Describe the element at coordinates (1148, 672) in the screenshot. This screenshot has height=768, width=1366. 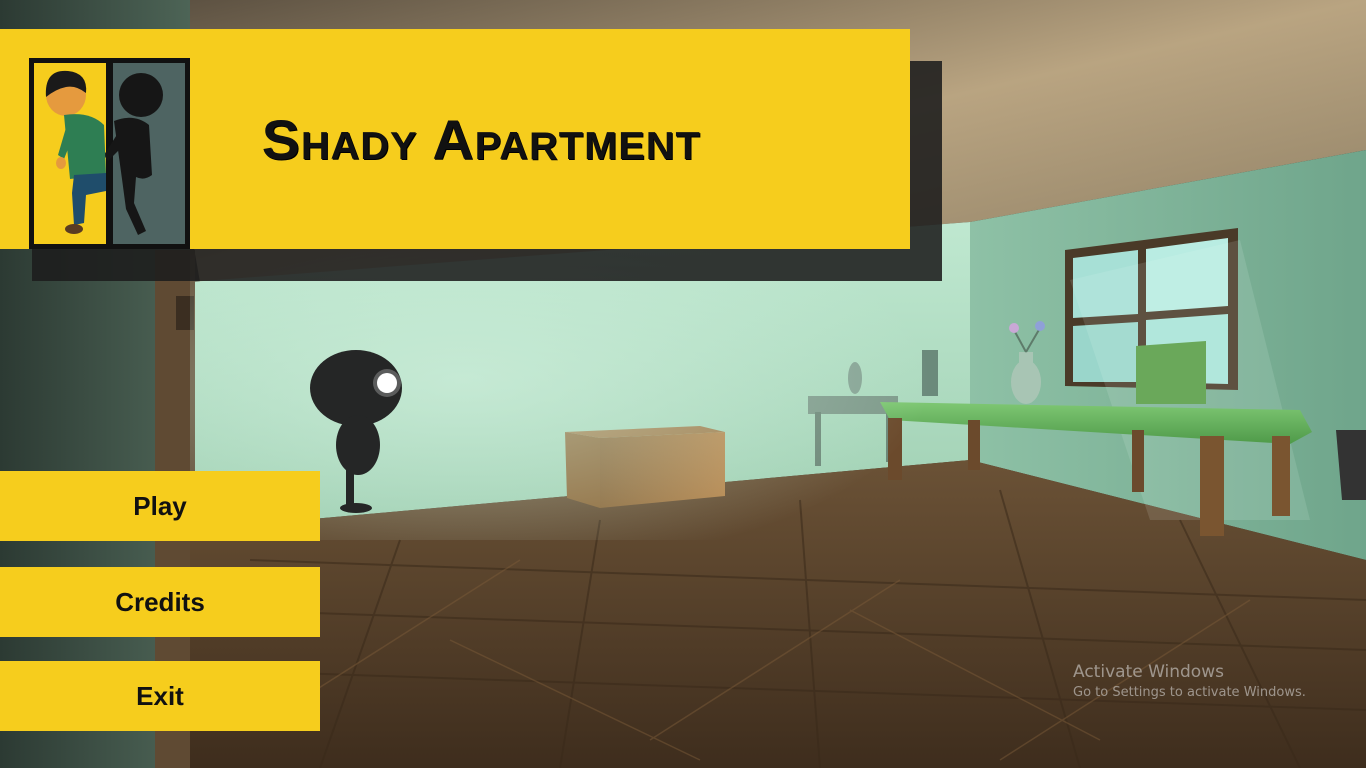
I see `watermark-title: Activate Windows` at that location.